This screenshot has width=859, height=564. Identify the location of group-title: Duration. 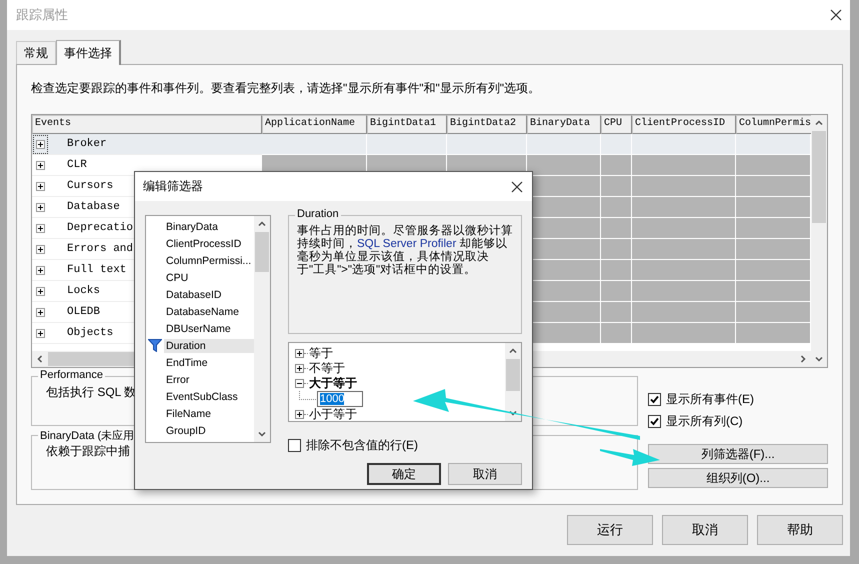
(318, 214).